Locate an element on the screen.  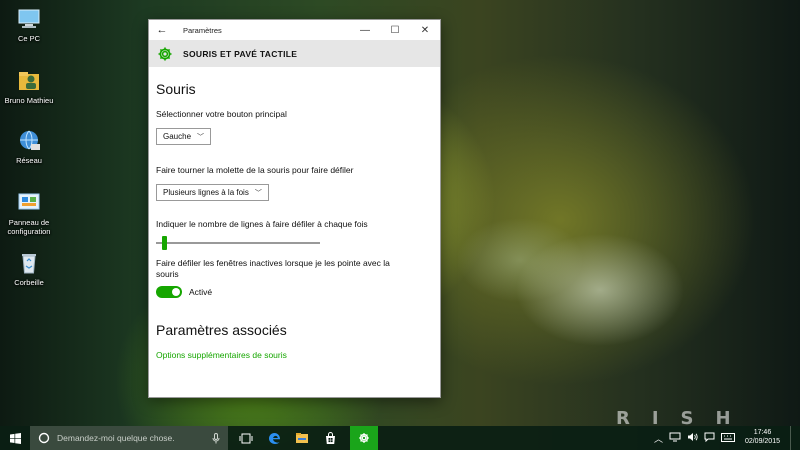
desktop-icon-recycle-bin: Corbeille is located at coordinates (29, 269).